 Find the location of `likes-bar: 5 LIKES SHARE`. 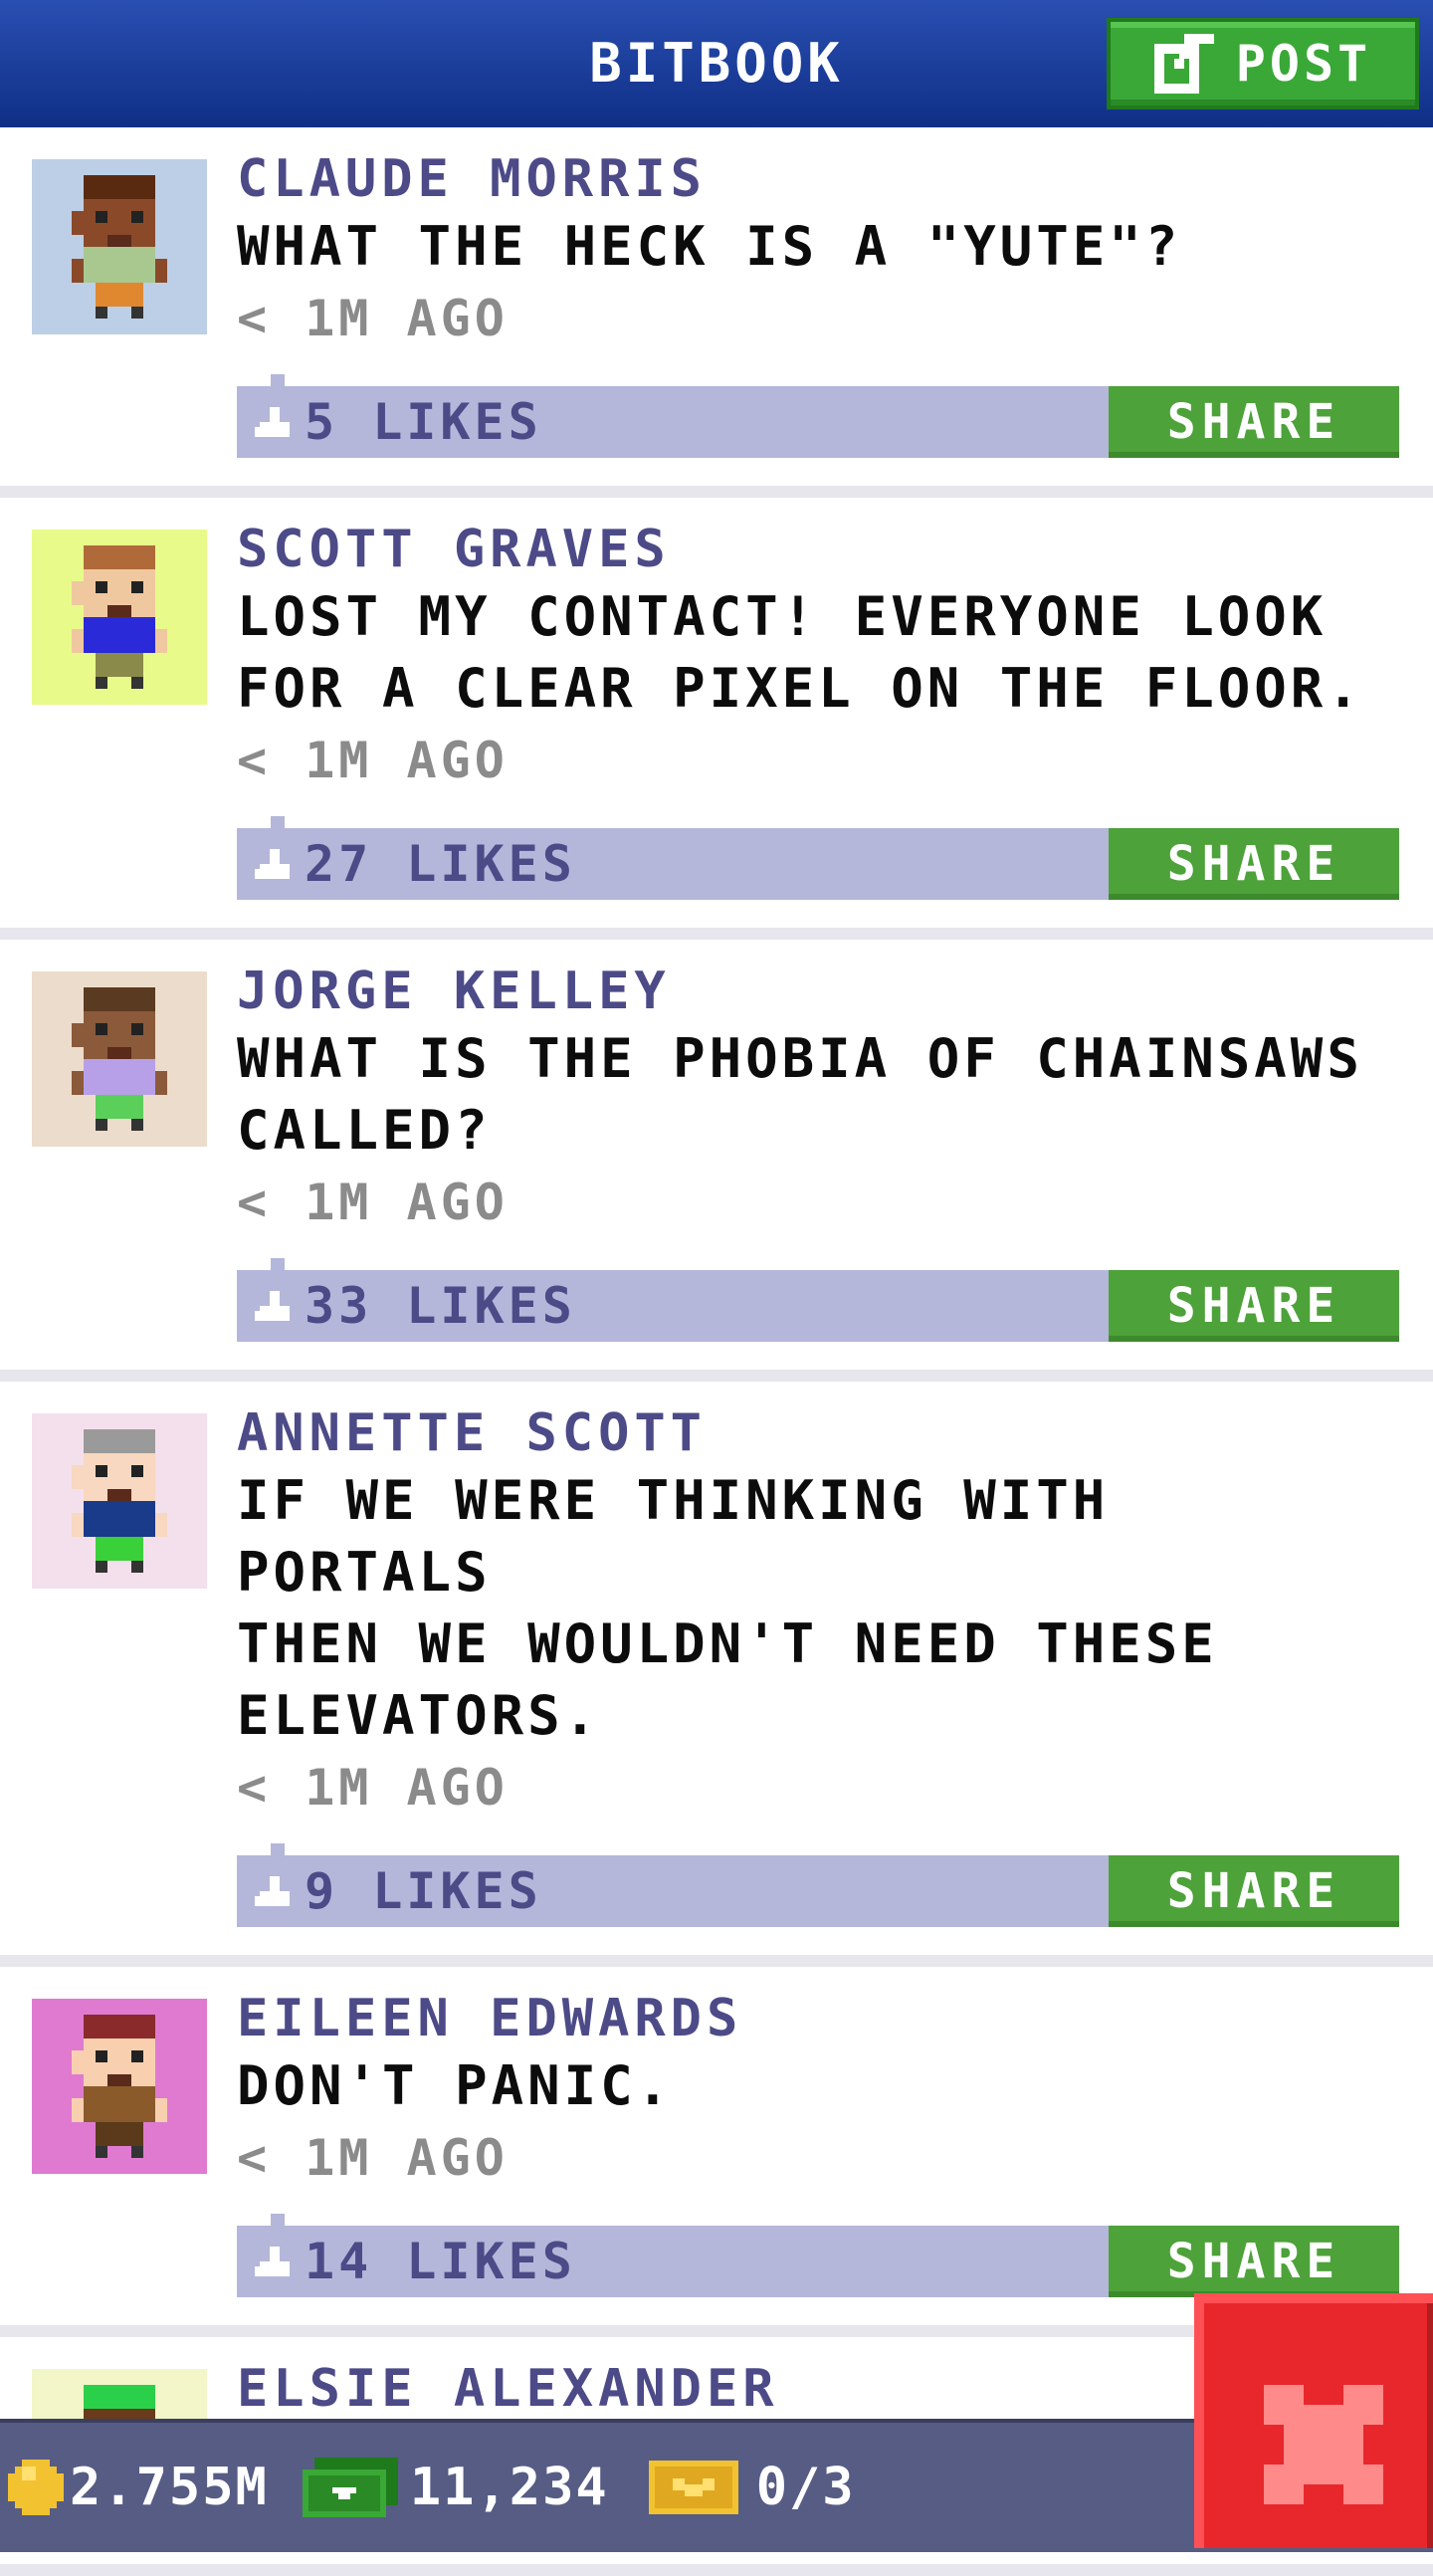

likes-bar: 5 LIKES SHARE is located at coordinates (818, 416).